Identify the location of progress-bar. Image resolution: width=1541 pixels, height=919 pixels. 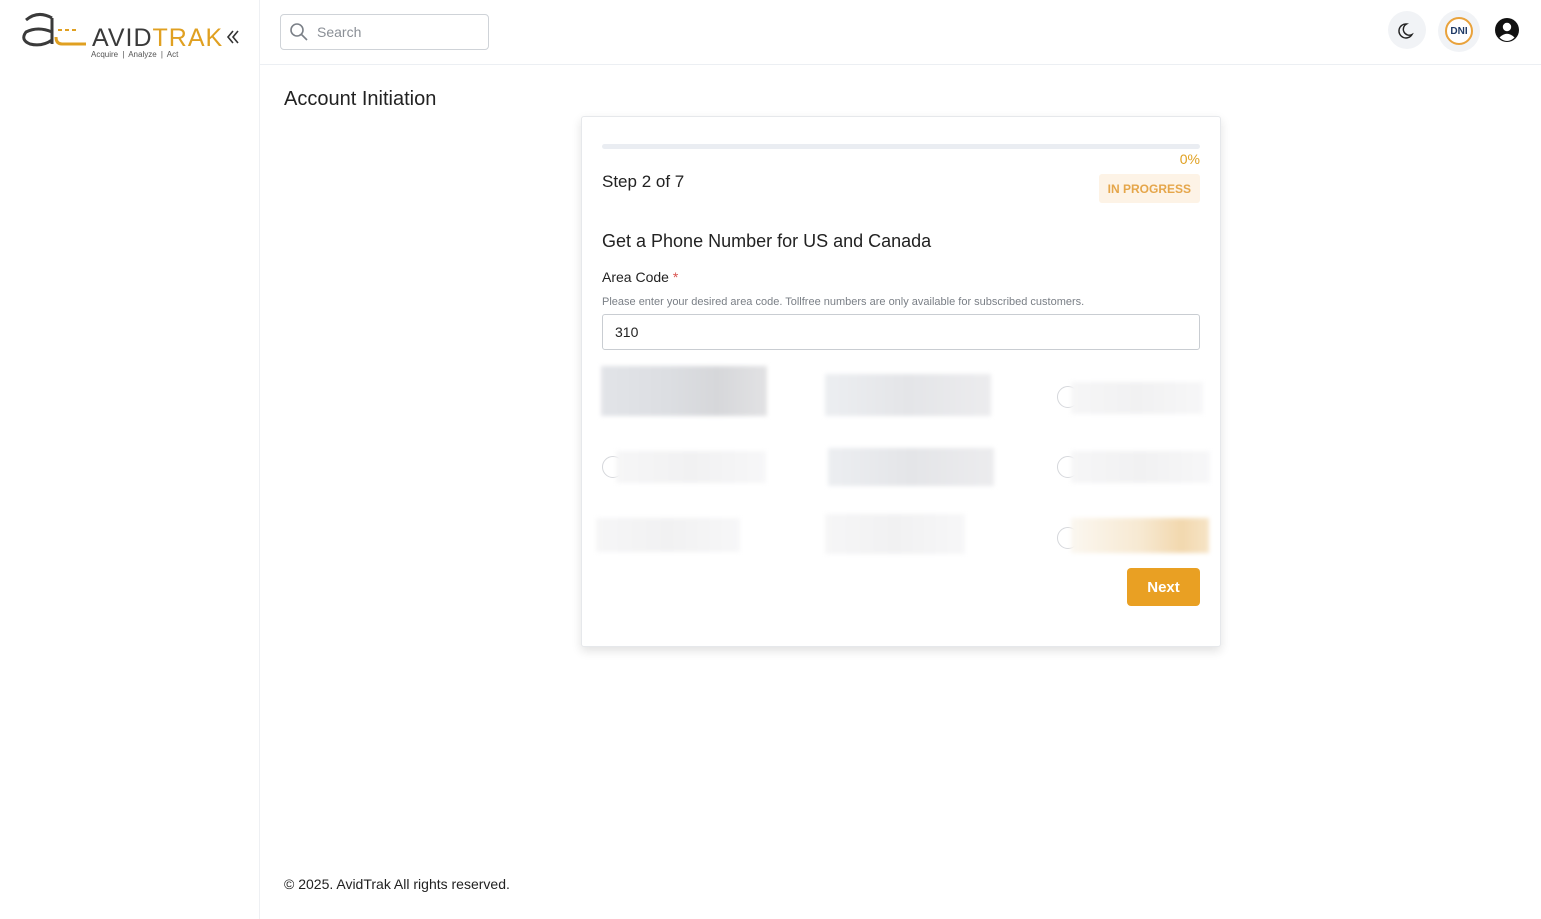
(901, 146).